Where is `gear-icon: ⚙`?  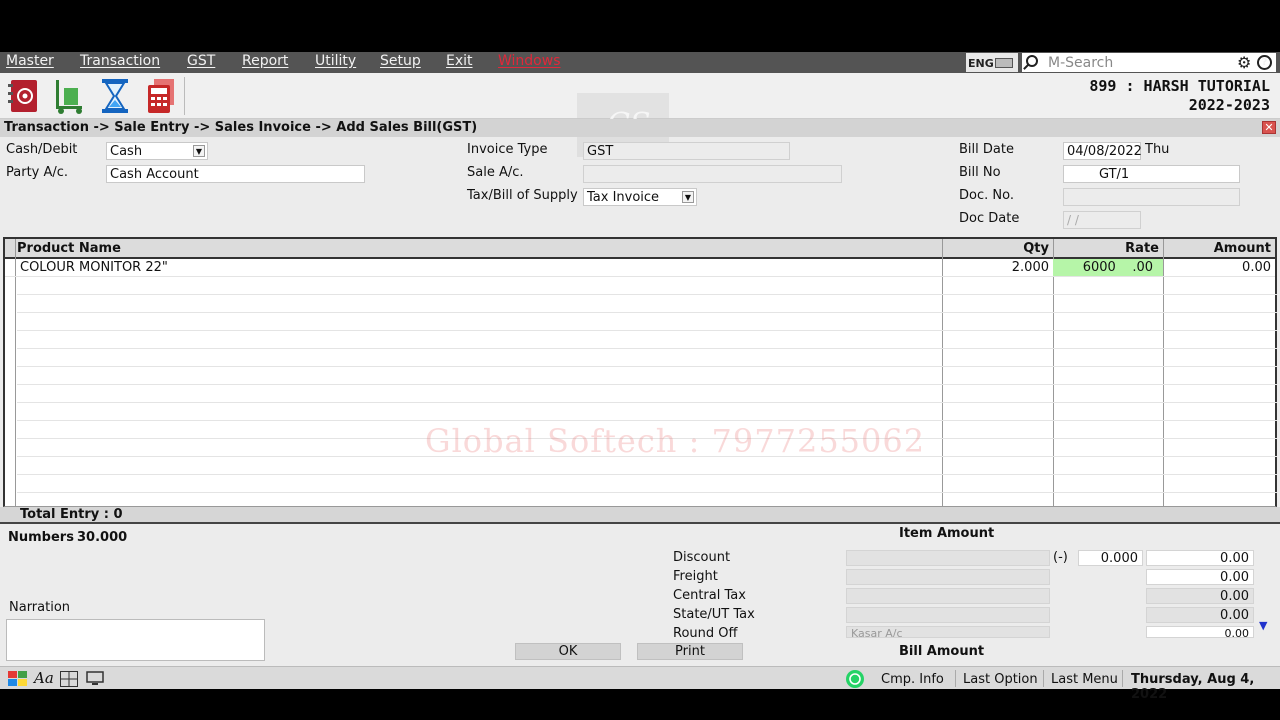
gear-icon: ⚙ is located at coordinates (1244, 62).